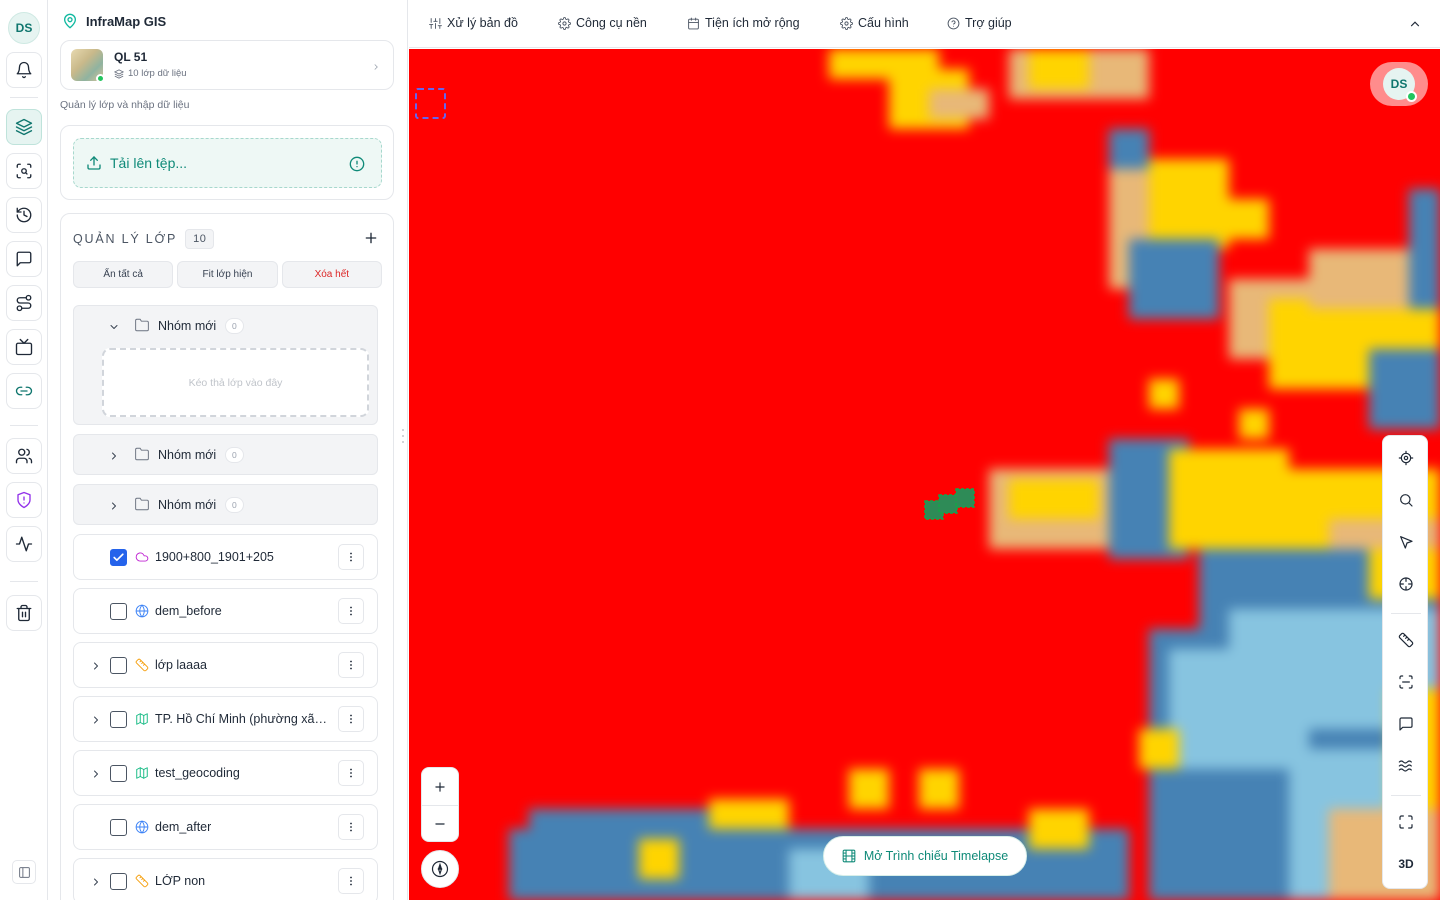 This screenshot has width=1440, height=900. What do you see at coordinates (403, 450) in the screenshot?
I see `panel-resize-handle` at bounding box center [403, 450].